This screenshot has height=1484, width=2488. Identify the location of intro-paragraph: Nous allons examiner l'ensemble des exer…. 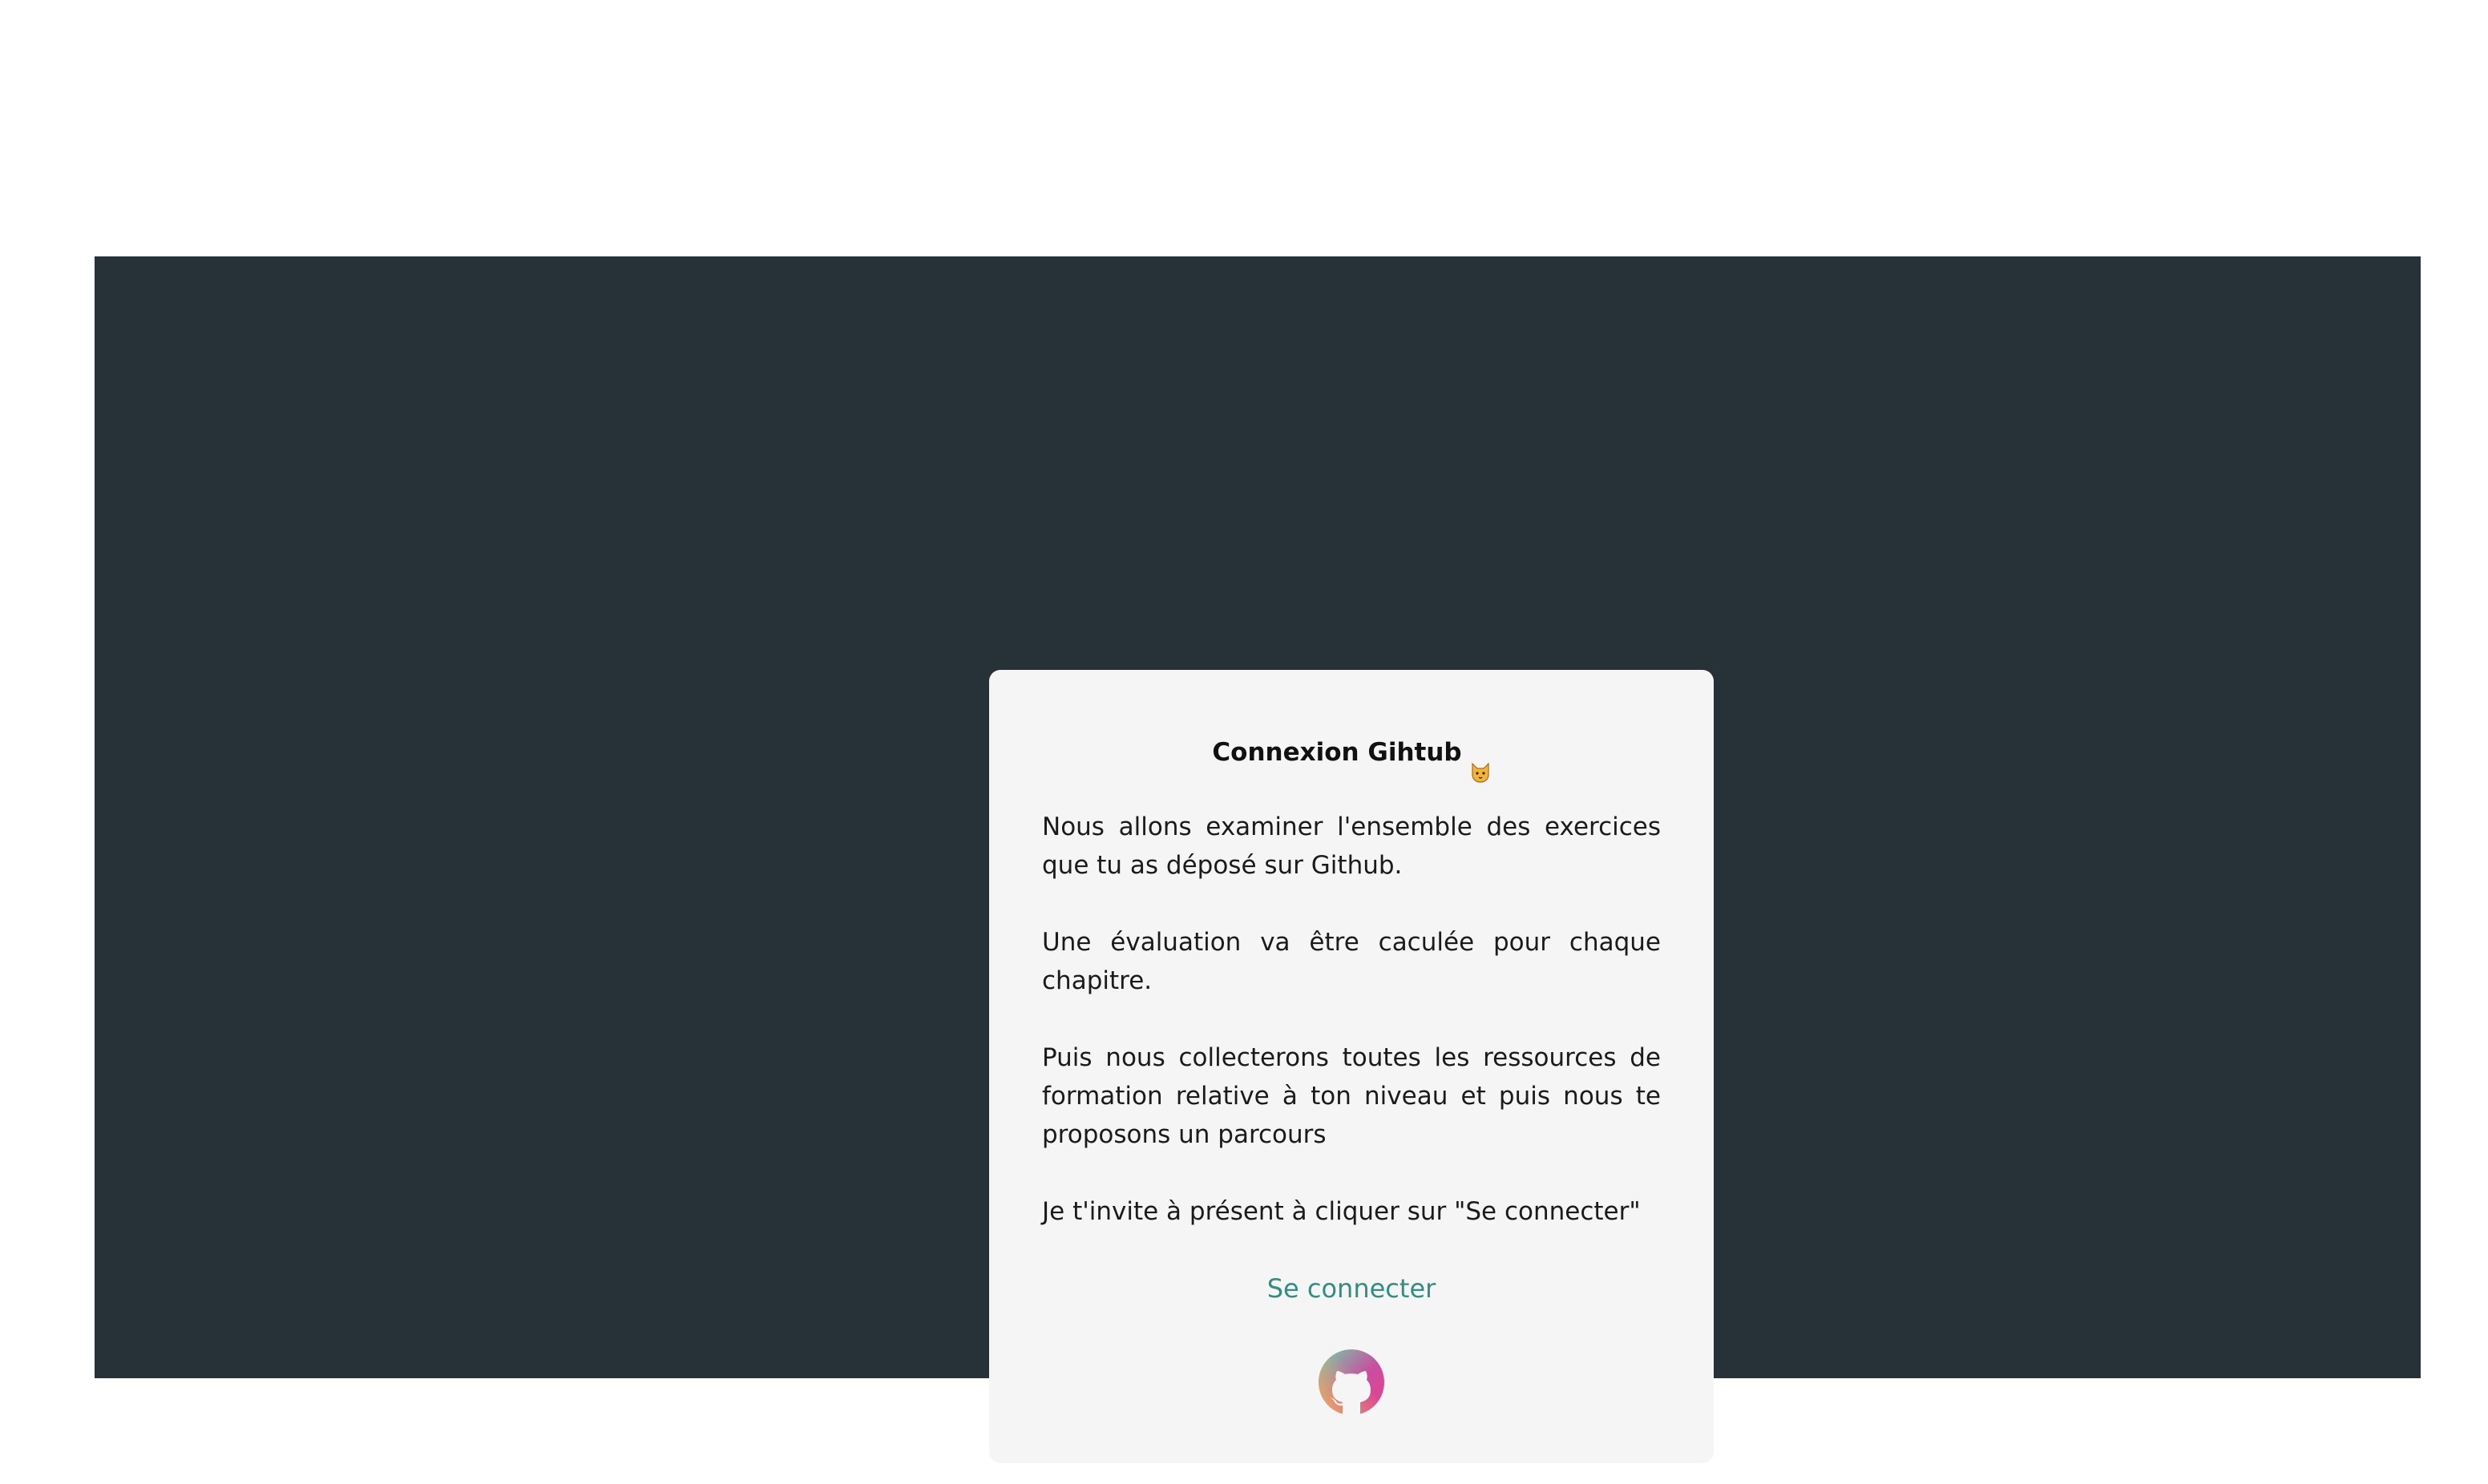
(1351, 847).